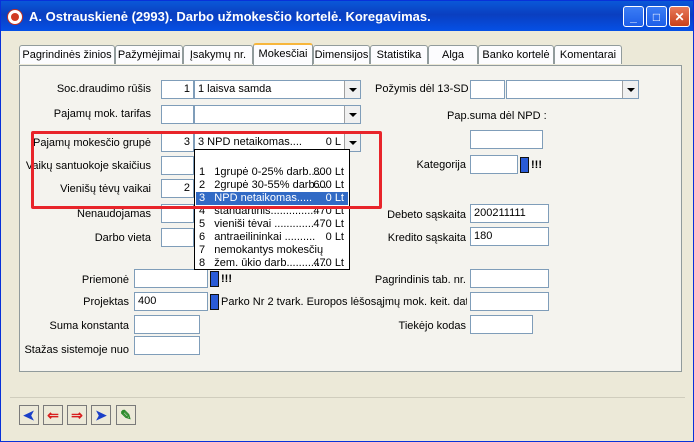  What do you see at coordinates (633, 16) in the screenshot?
I see `minimize-button: _` at bounding box center [633, 16].